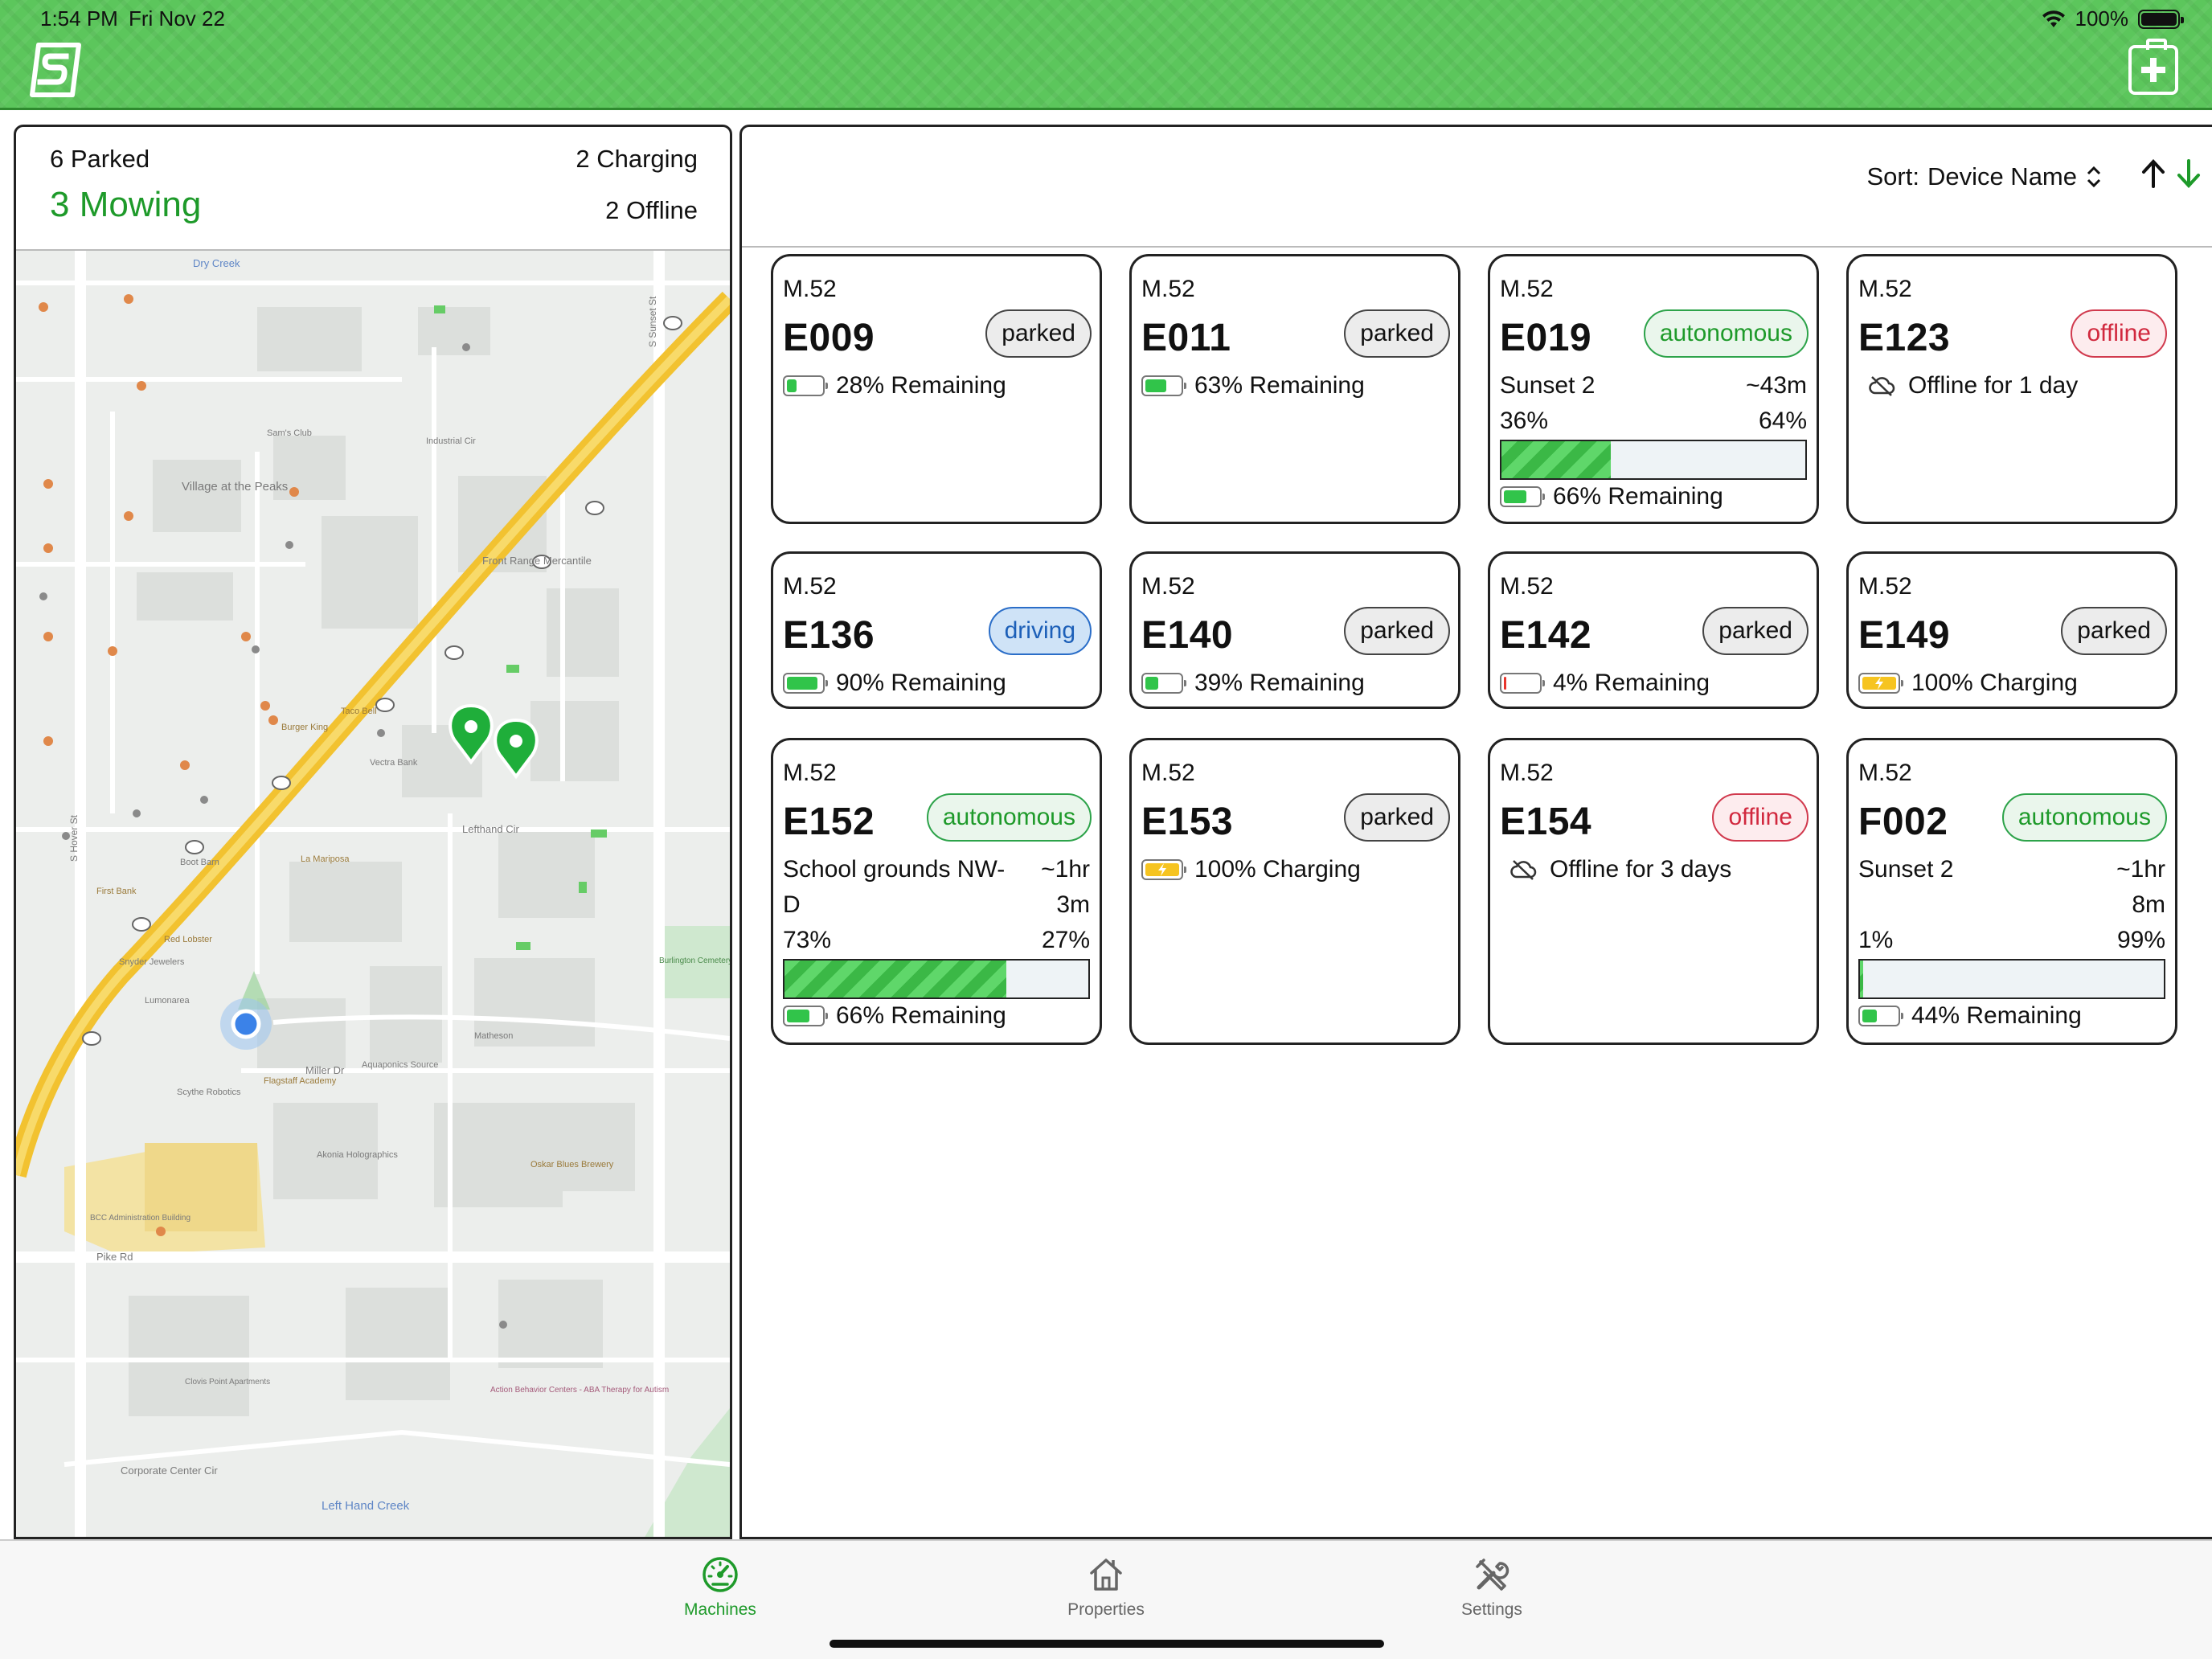 The width and height of the screenshot is (2212, 1659). I want to click on machine-card-e140: M.52 E140 parked 39% Remaining, so click(1294, 630).